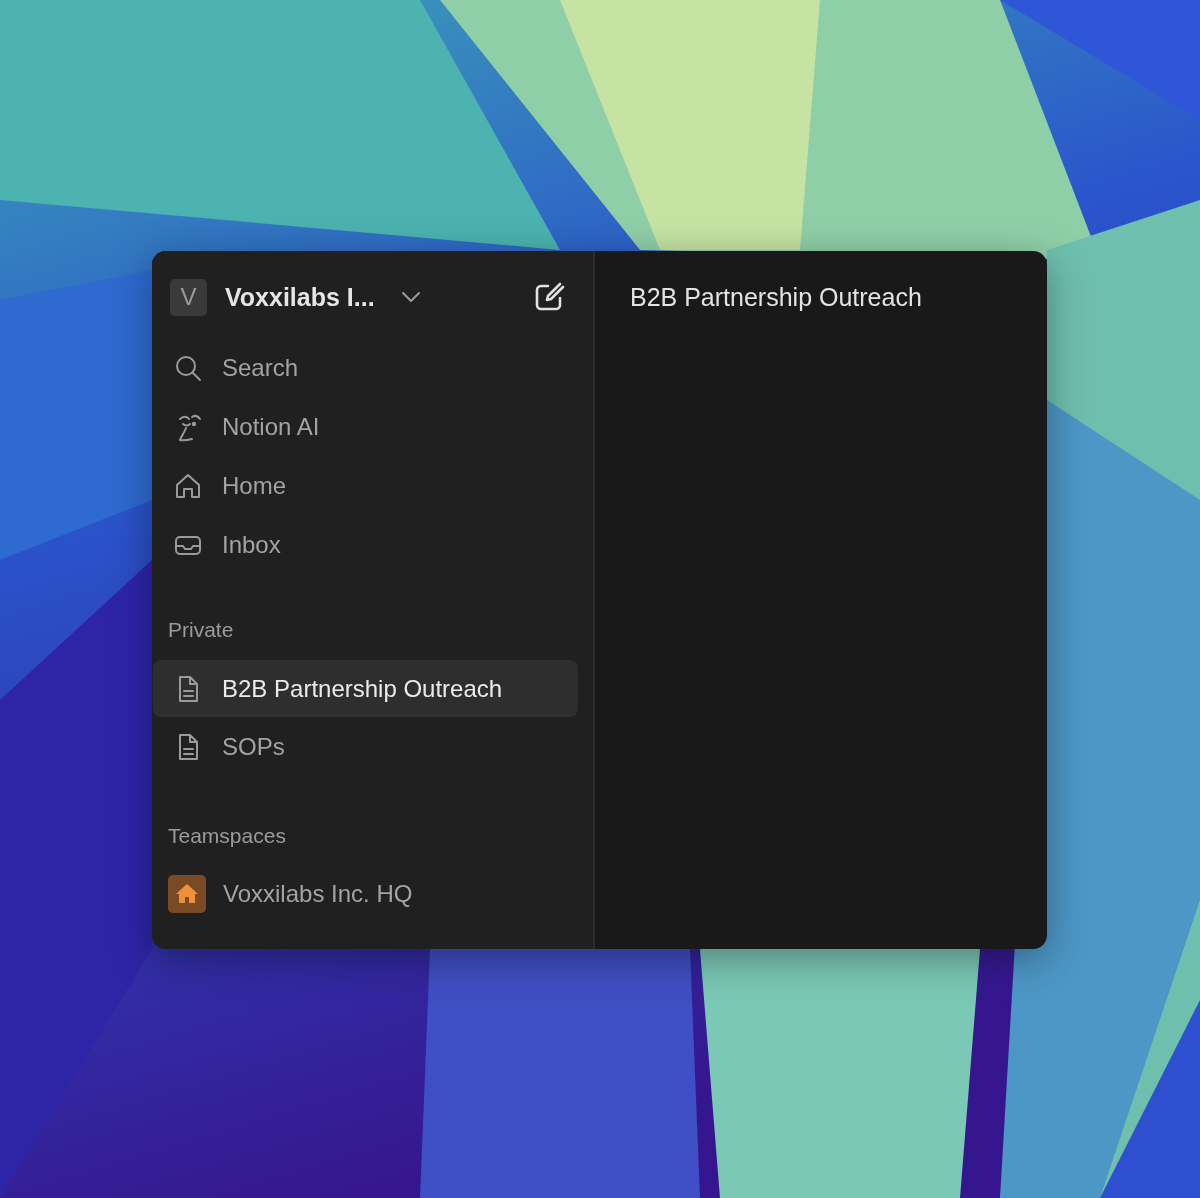 The width and height of the screenshot is (1200, 1198). What do you see at coordinates (410, 297) in the screenshot?
I see `chevron-down-icon` at bounding box center [410, 297].